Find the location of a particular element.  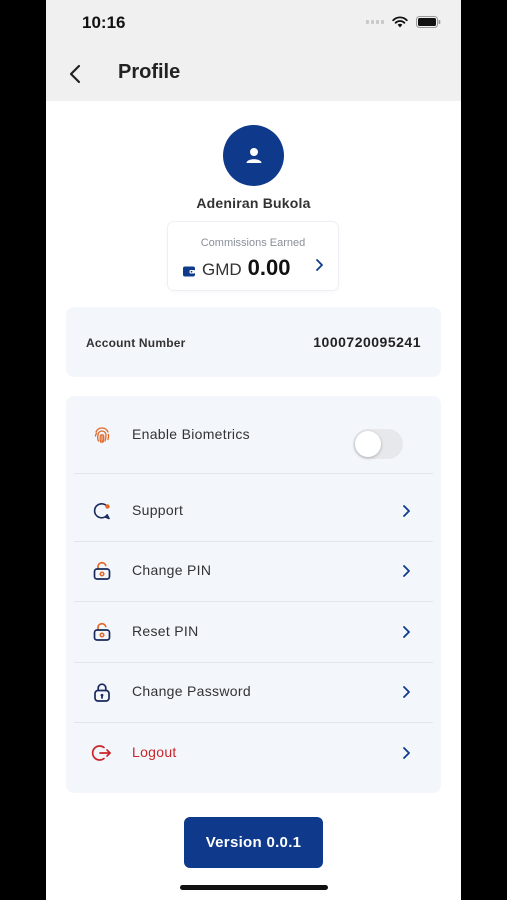

lock-icon is located at coordinates (102, 692).